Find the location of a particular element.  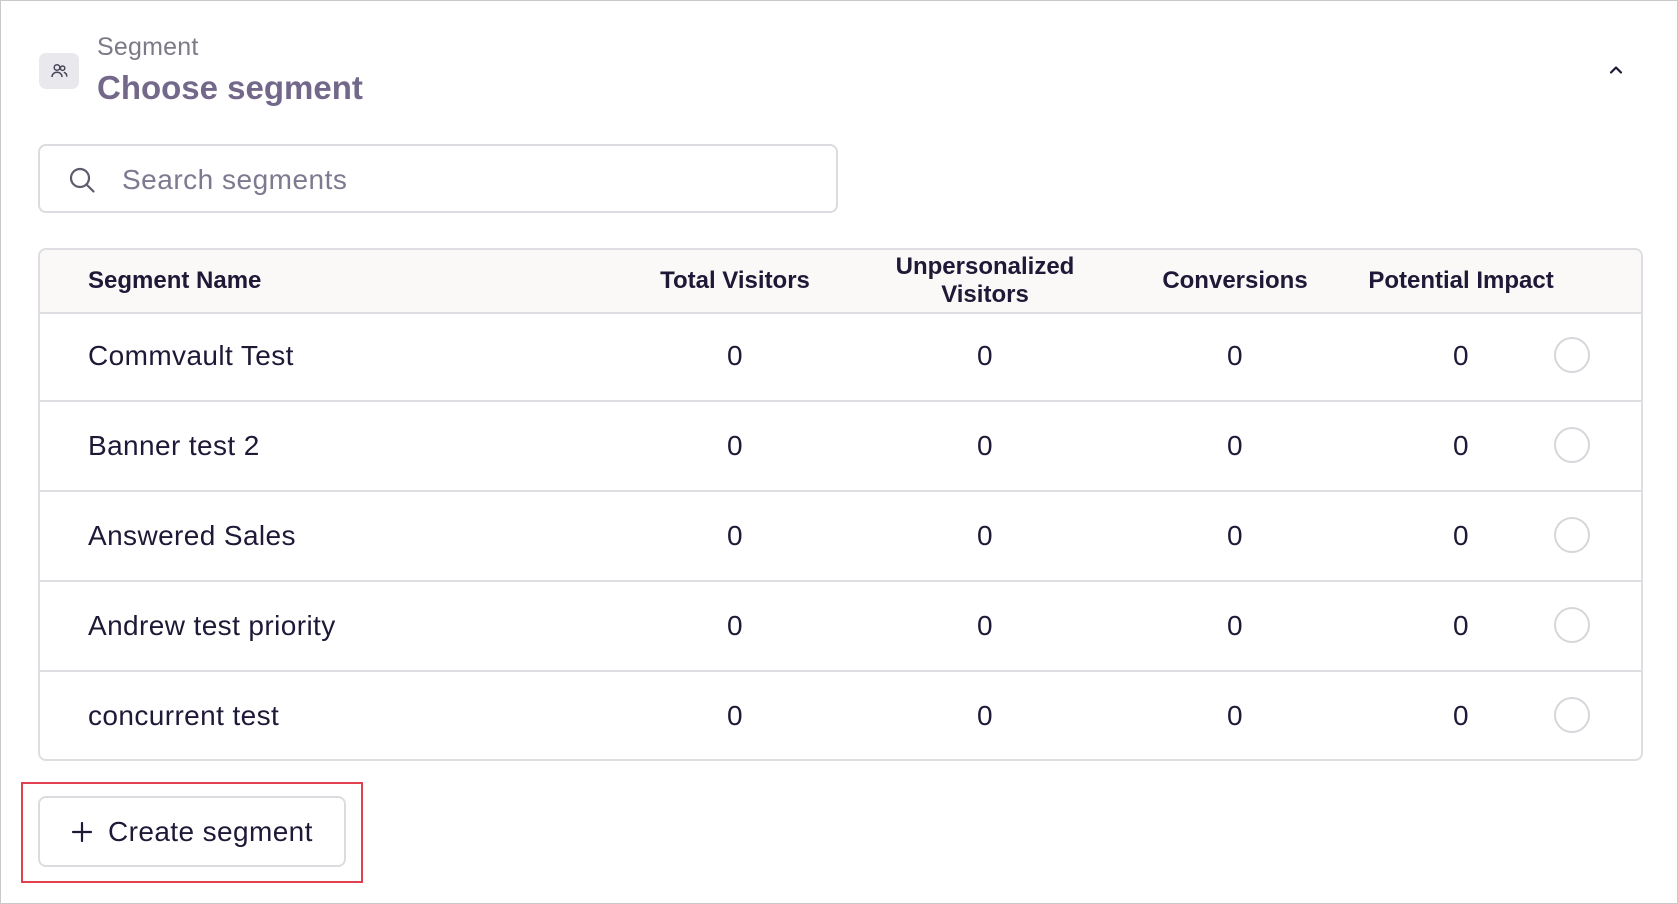

column-header-unpersonalized-visitors-label: Unpersonalized Visitors is located at coordinates (985, 280).